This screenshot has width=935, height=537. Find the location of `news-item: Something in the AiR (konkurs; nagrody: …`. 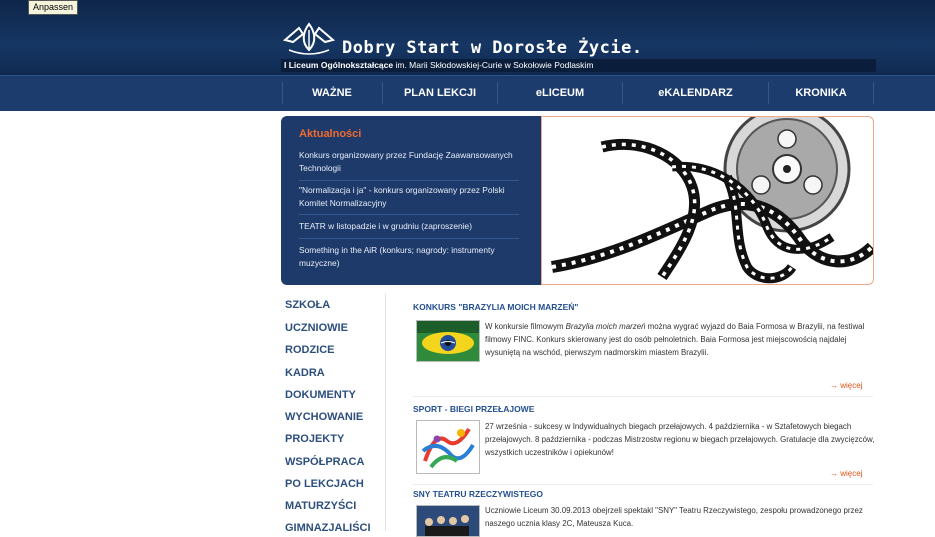

news-item: Something in the AiR (konkurs; nagrody: … is located at coordinates (407, 257).